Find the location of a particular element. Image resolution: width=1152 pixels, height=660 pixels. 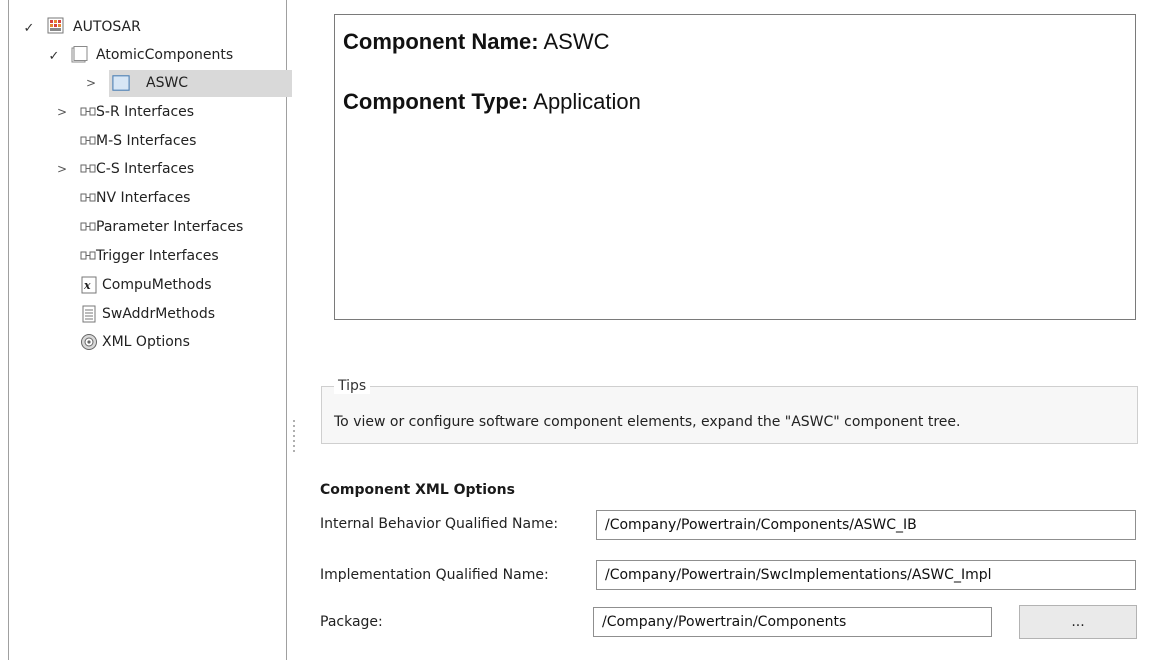

component-name-label: Component Name: is located at coordinates (441, 41).